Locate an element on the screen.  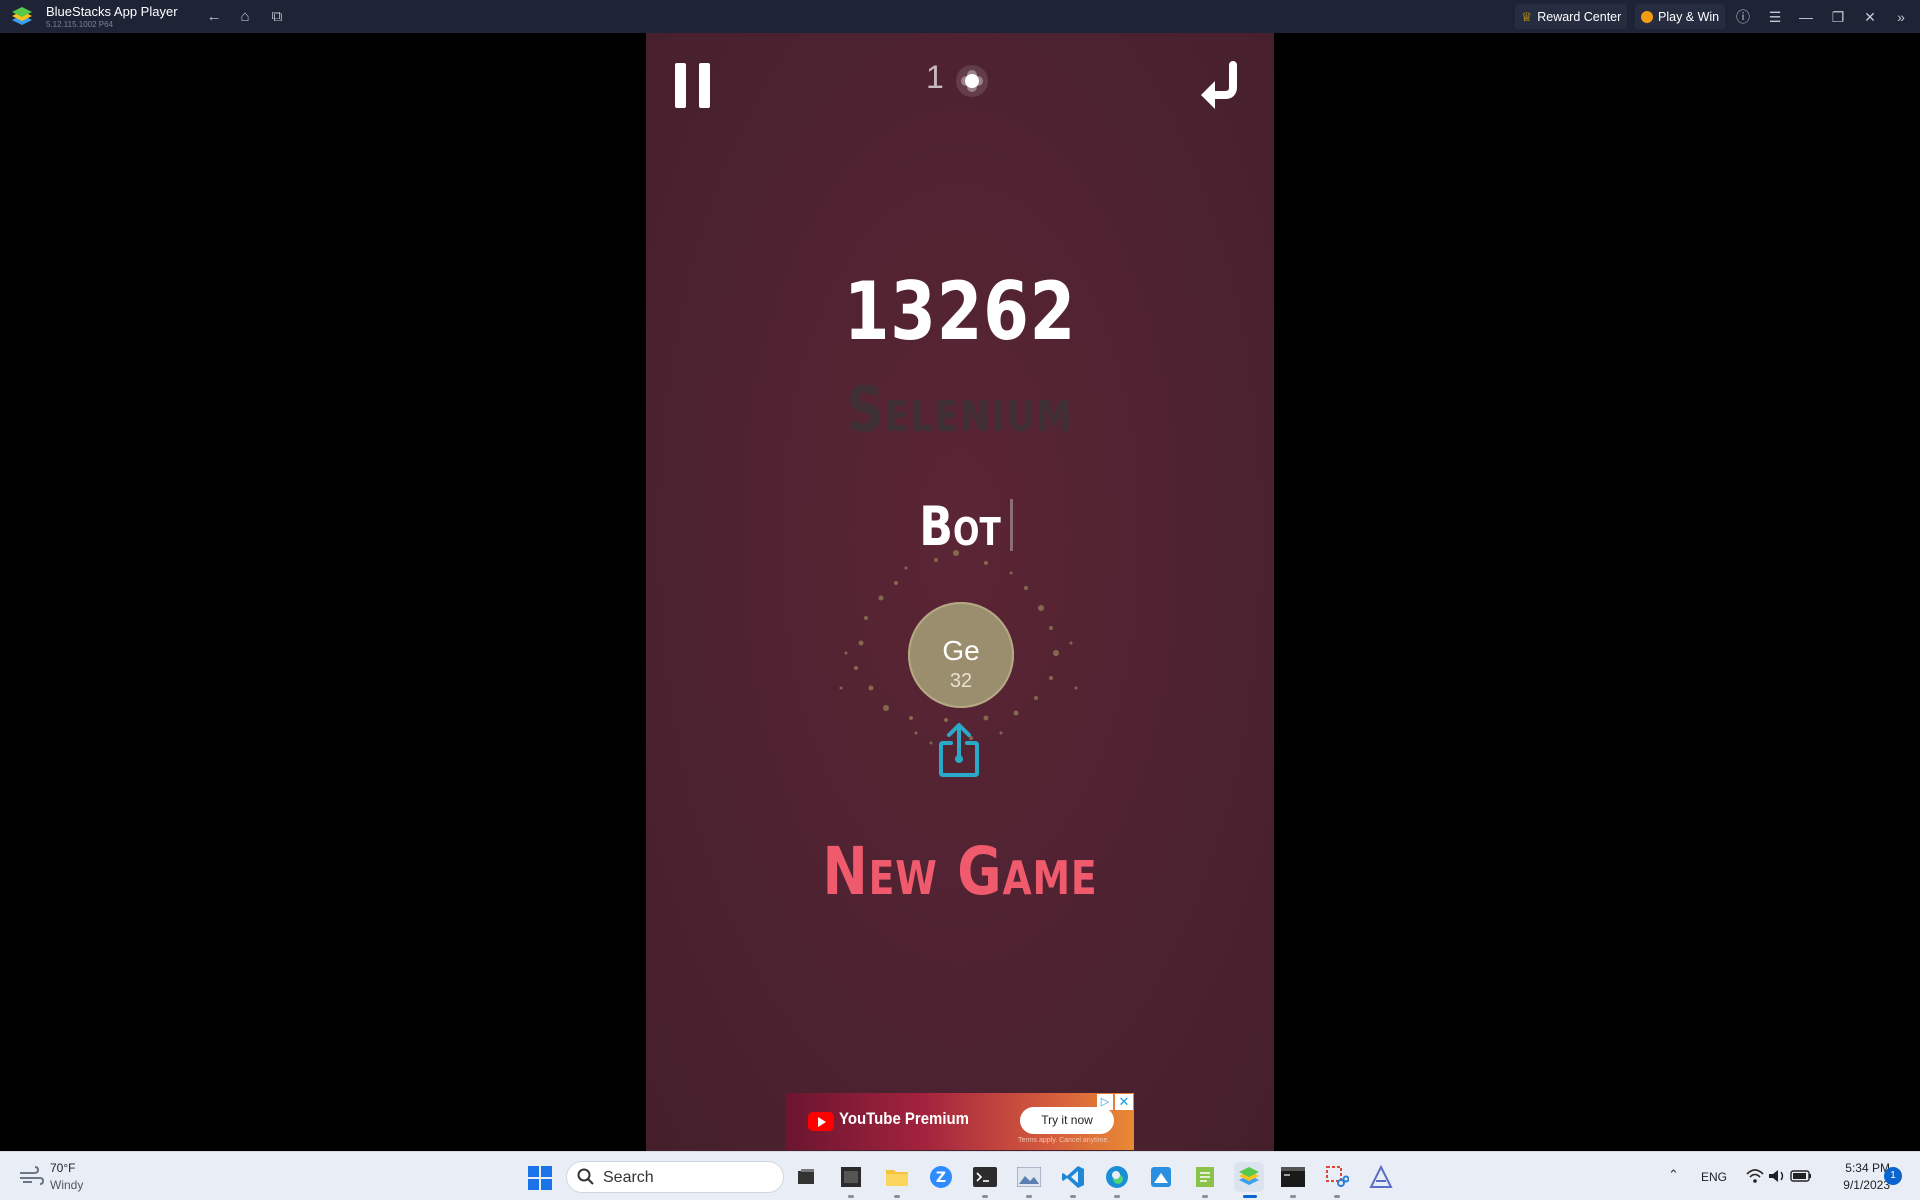
bluestacks-logo-icon is located at coordinates (22, 16).